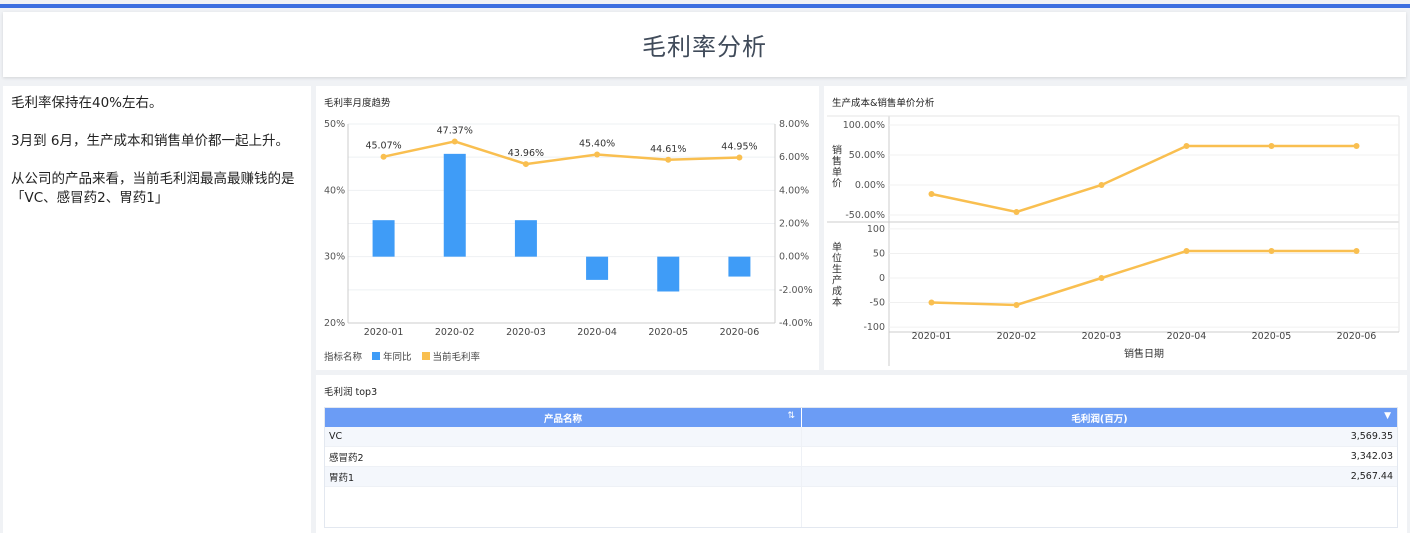 The height and width of the screenshot is (533, 1410). What do you see at coordinates (867, 155) in the screenshot?
I see `y-tick-label: 50.00%` at bounding box center [867, 155].